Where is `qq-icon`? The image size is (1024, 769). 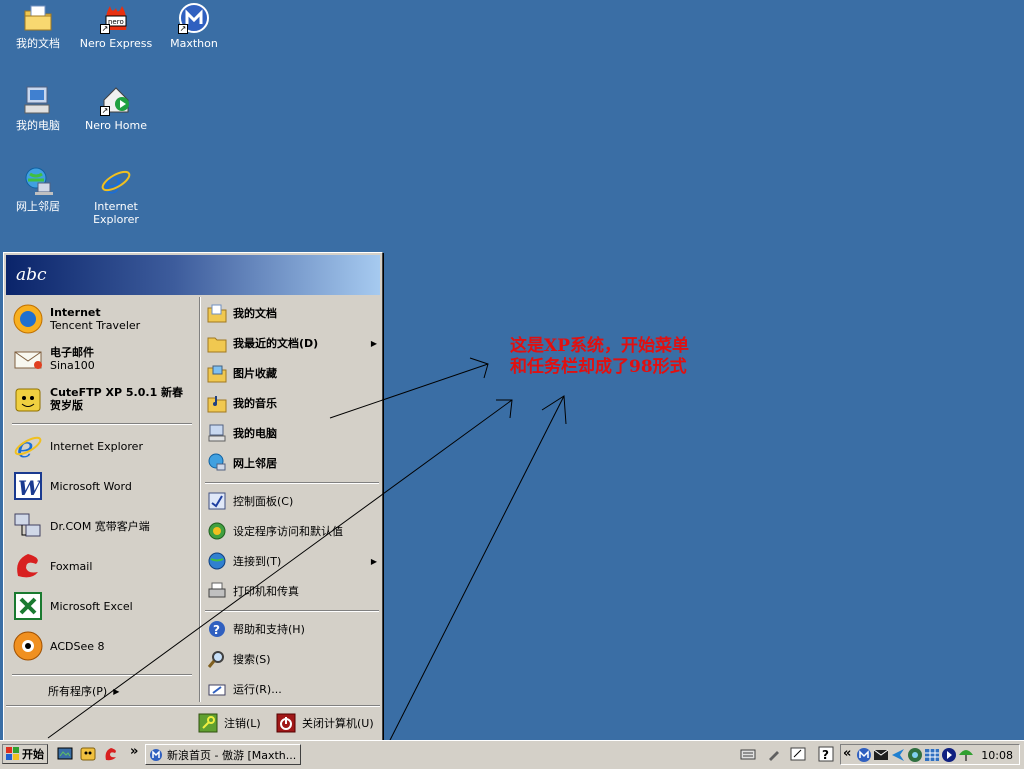
qq-icon is located at coordinates (88, 754).